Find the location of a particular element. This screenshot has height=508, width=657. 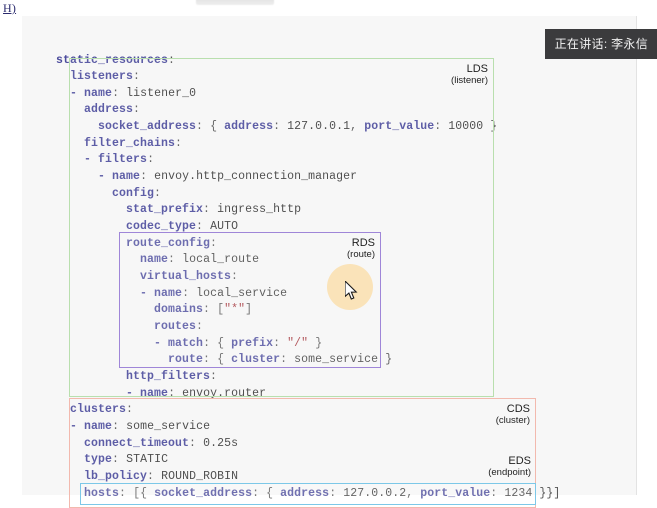

arrow-pointer-icon is located at coordinates (351, 290).